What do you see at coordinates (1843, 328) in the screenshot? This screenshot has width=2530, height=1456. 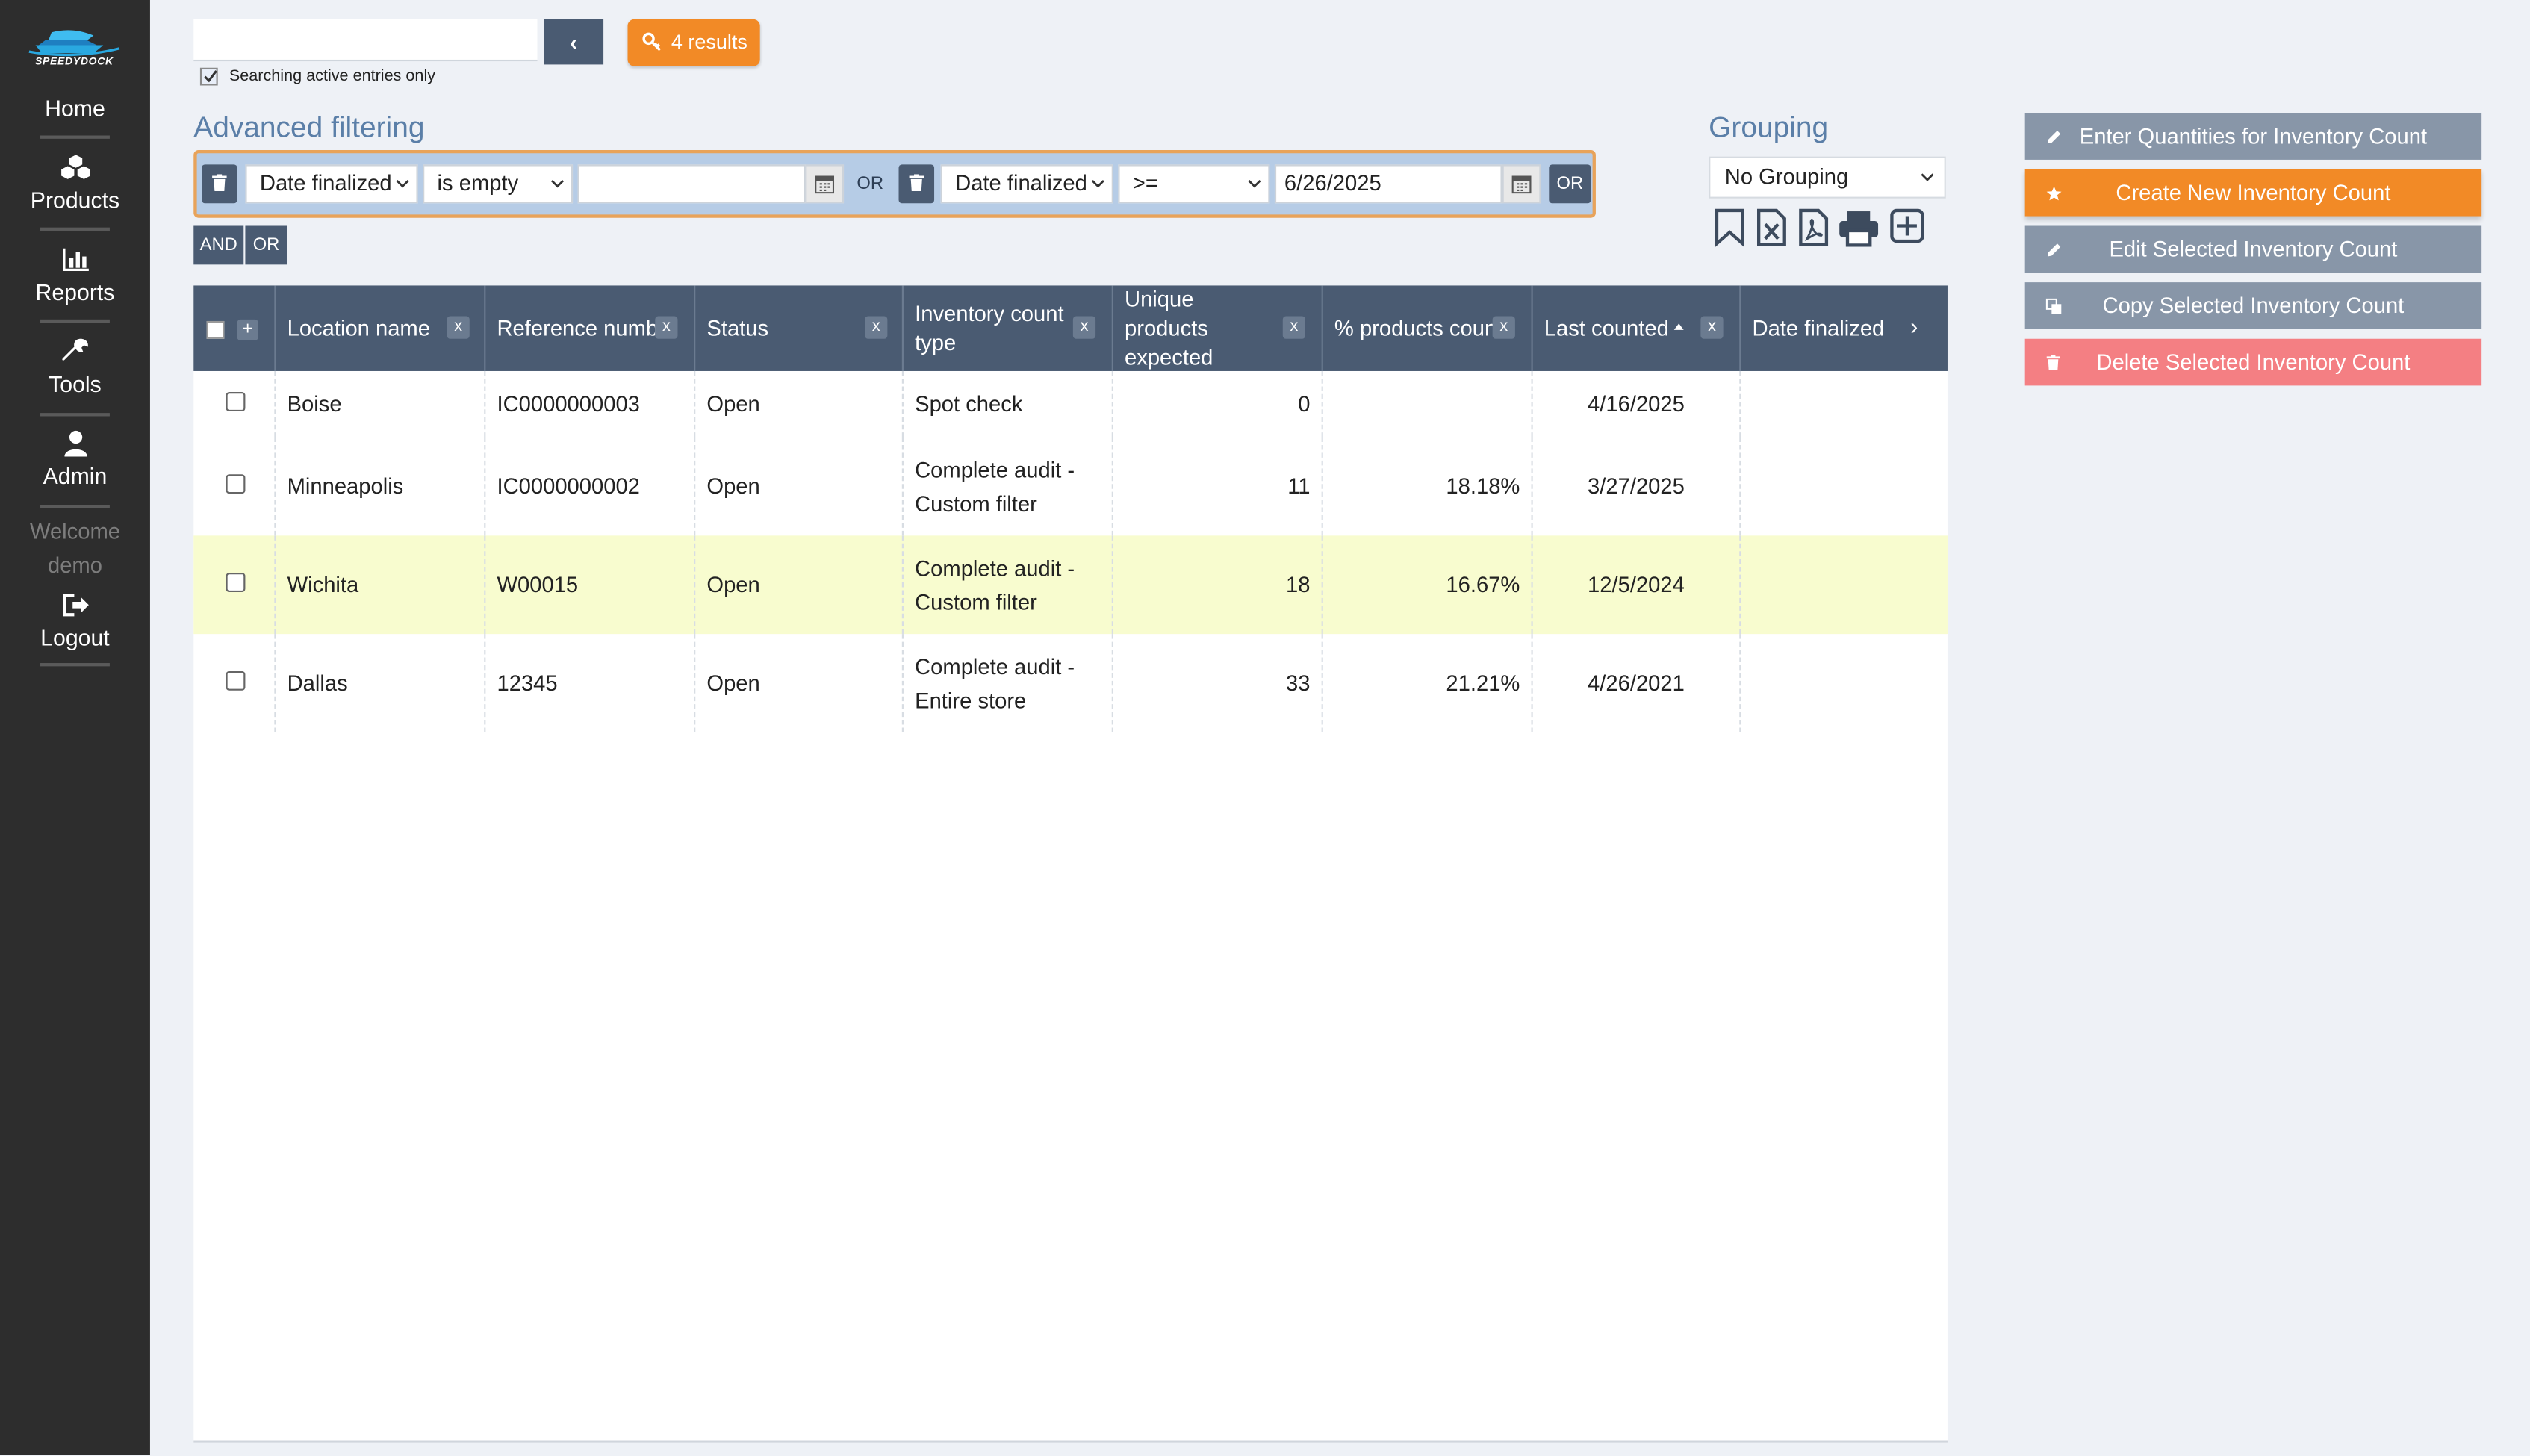 I see `column-header-date-finalized: Date finalized ›` at bounding box center [1843, 328].